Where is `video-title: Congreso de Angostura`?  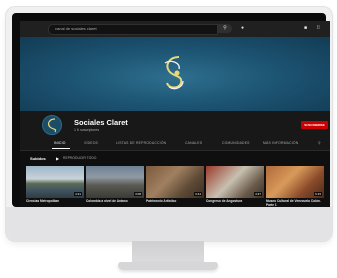 video-title: Congreso de Angostura is located at coordinates (235, 201).